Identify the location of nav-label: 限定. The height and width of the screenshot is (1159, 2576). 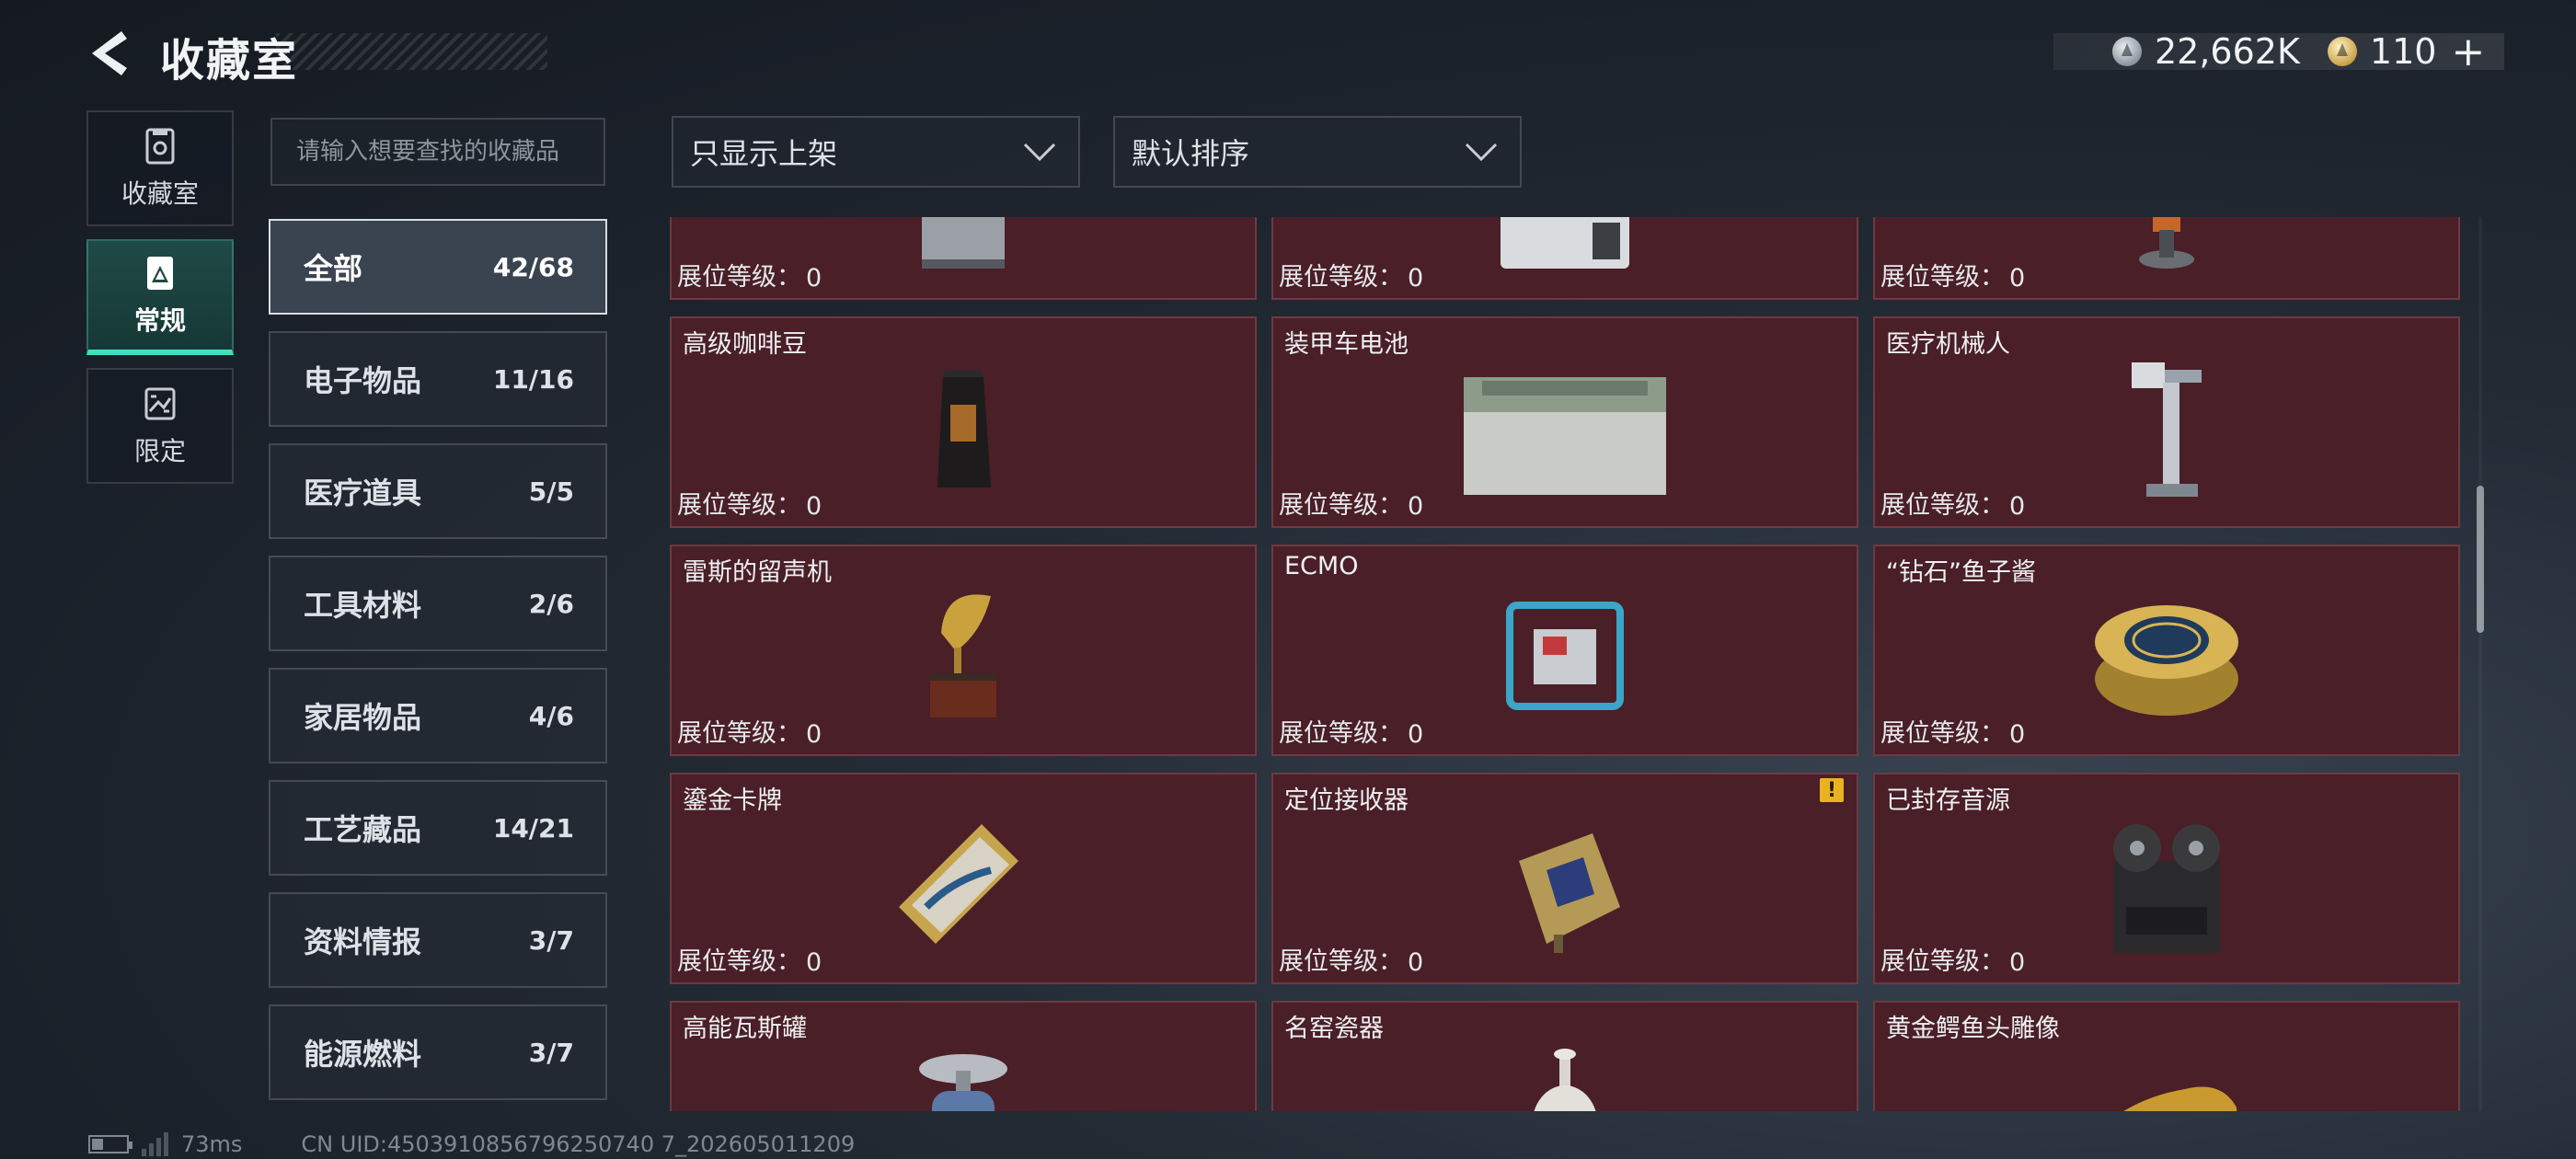
(159, 451).